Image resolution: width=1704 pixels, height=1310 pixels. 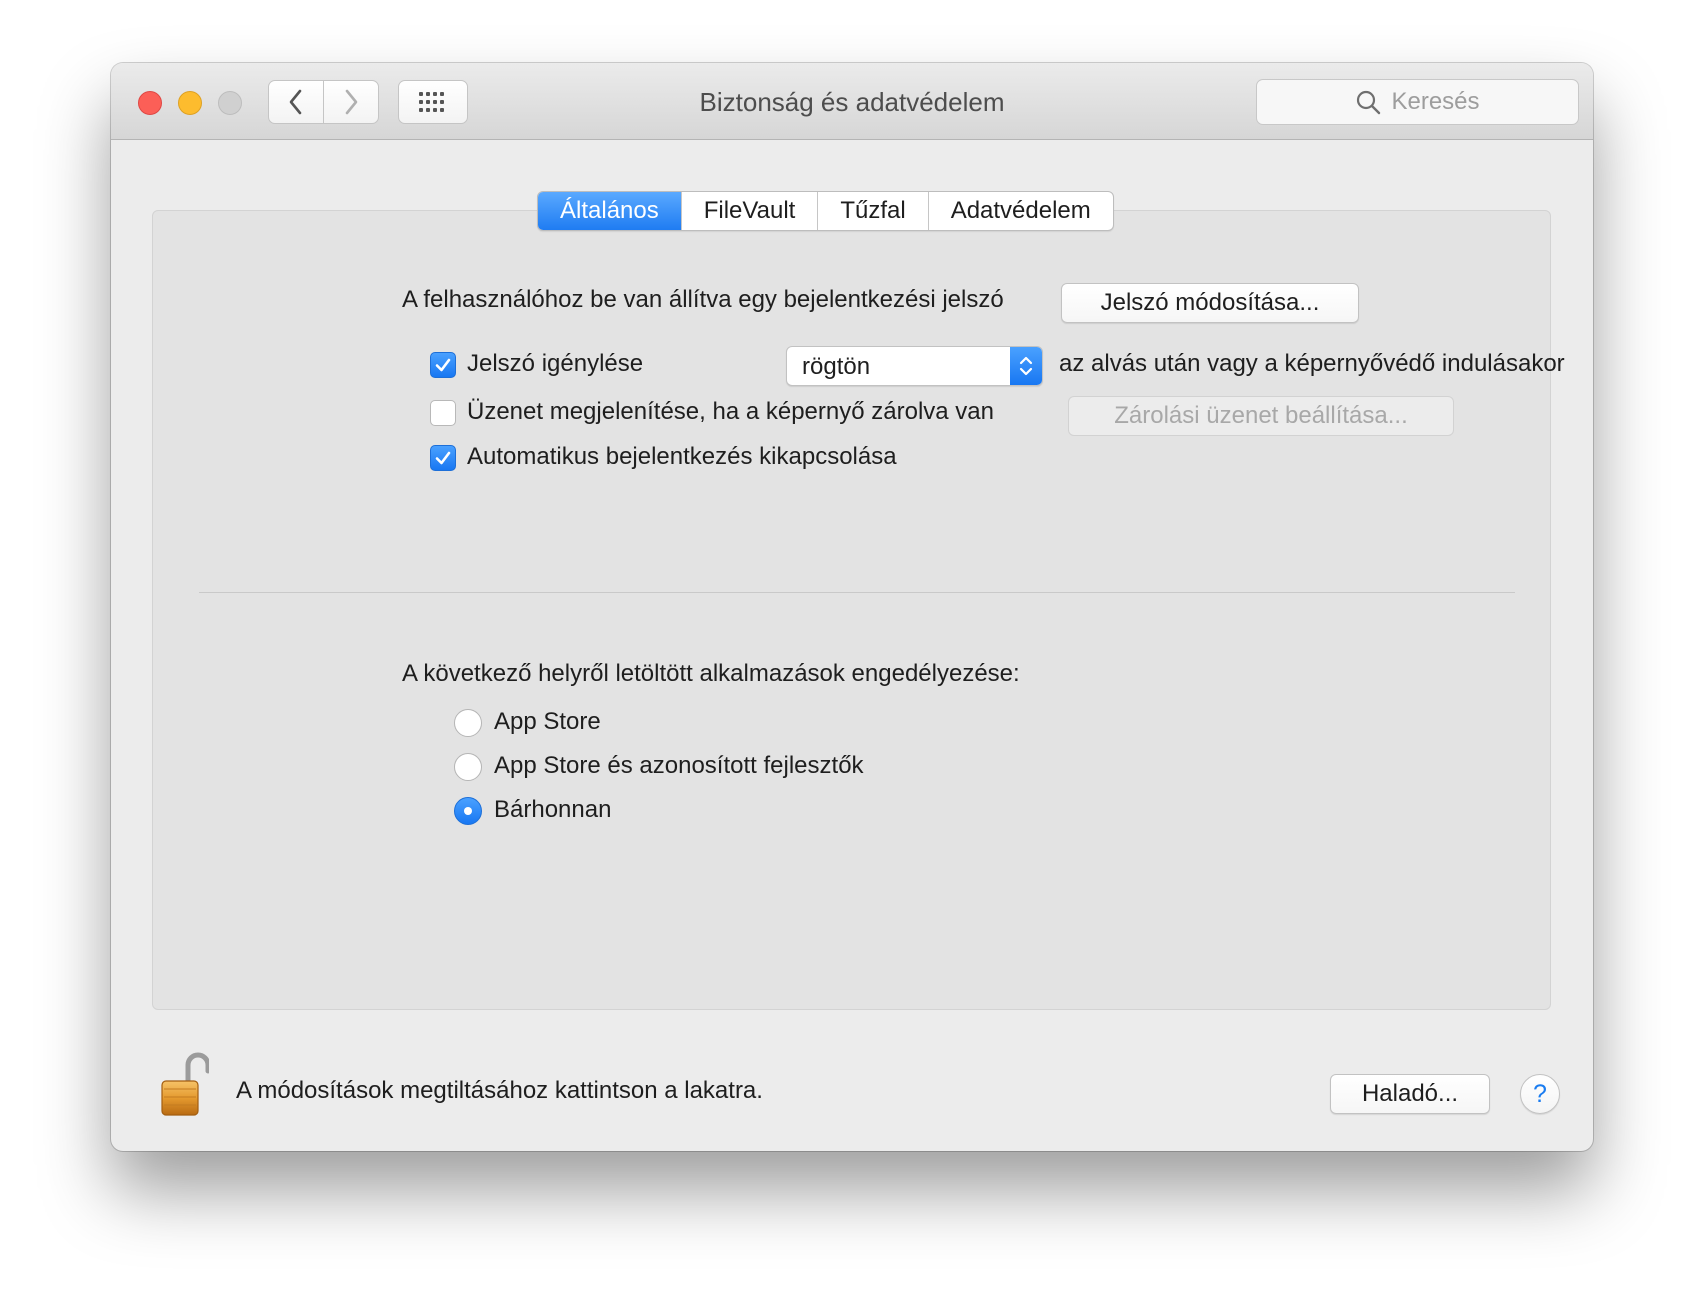 What do you see at coordinates (553, 809) in the screenshot?
I see `radio-anywhere-label: Bárhonnan` at bounding box center [553, 809].